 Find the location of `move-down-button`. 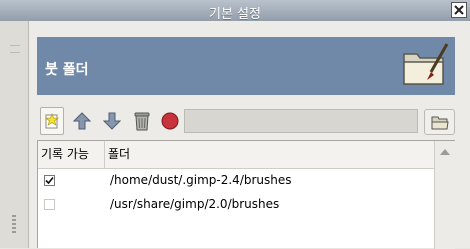

move-down-button is located at coordinates (112, 121).